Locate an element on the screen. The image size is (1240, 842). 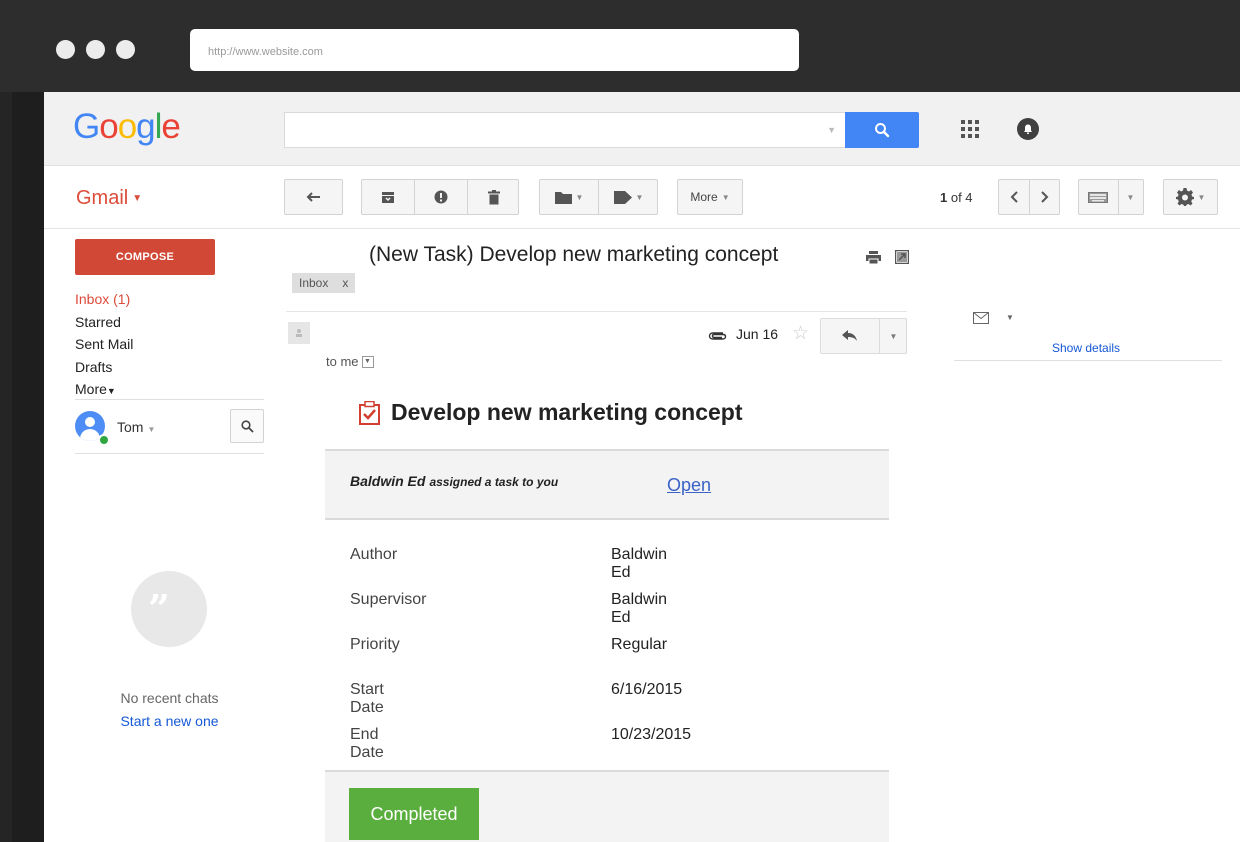
hangouts-search-button is located at coordinates (247, 426).